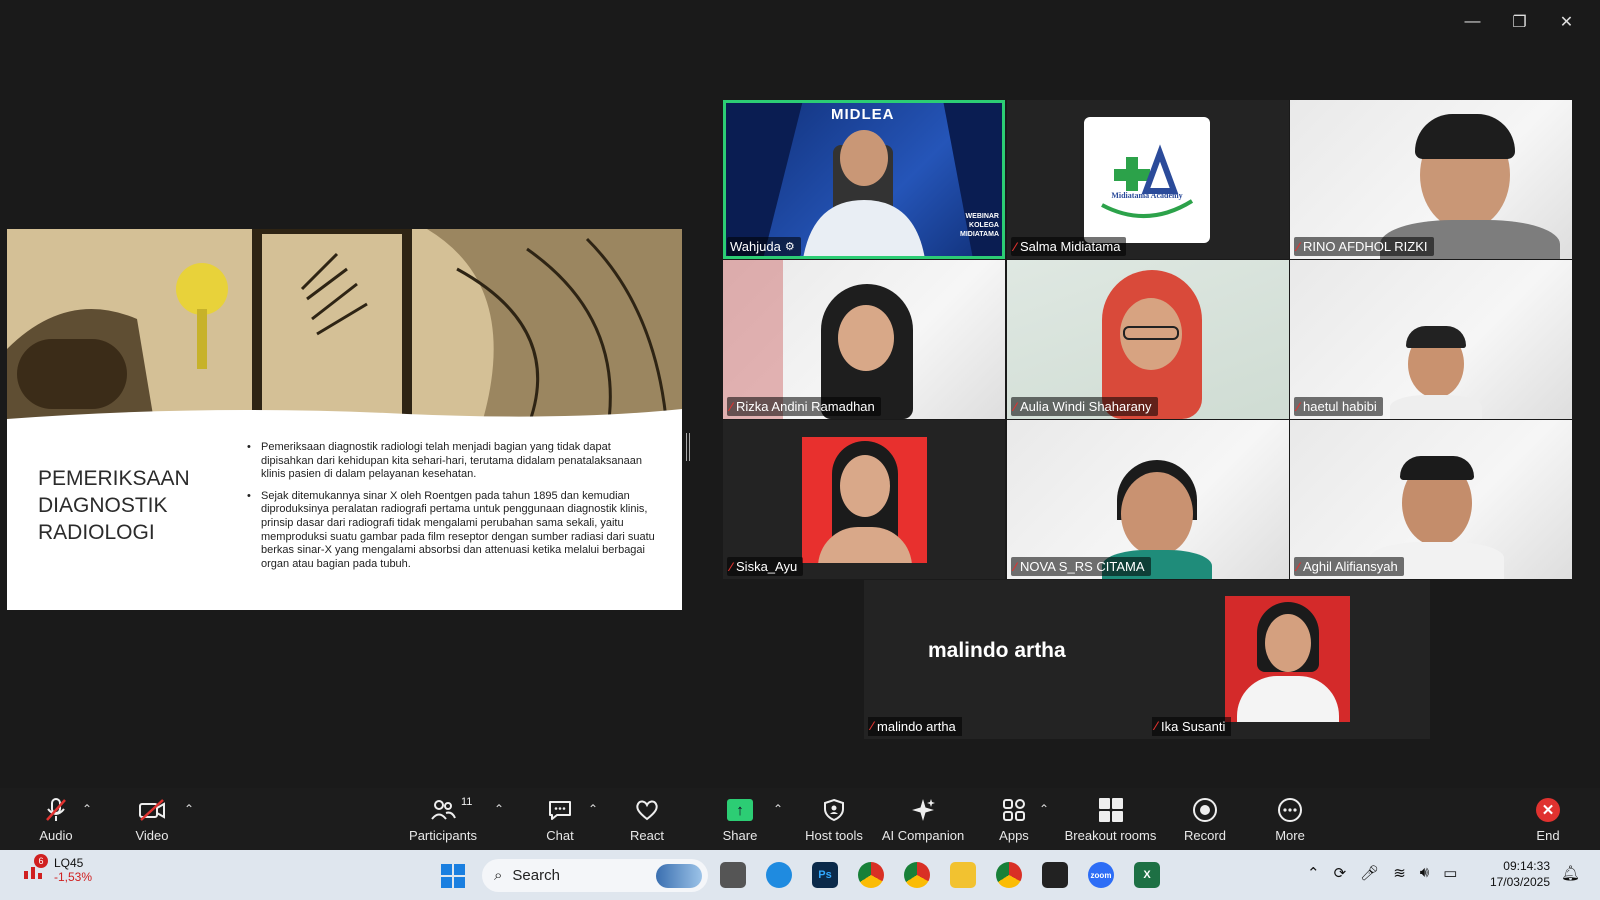 This screenshot has height=900, width=1600. I want to click on audio-label: Audio, so click(56, 835).